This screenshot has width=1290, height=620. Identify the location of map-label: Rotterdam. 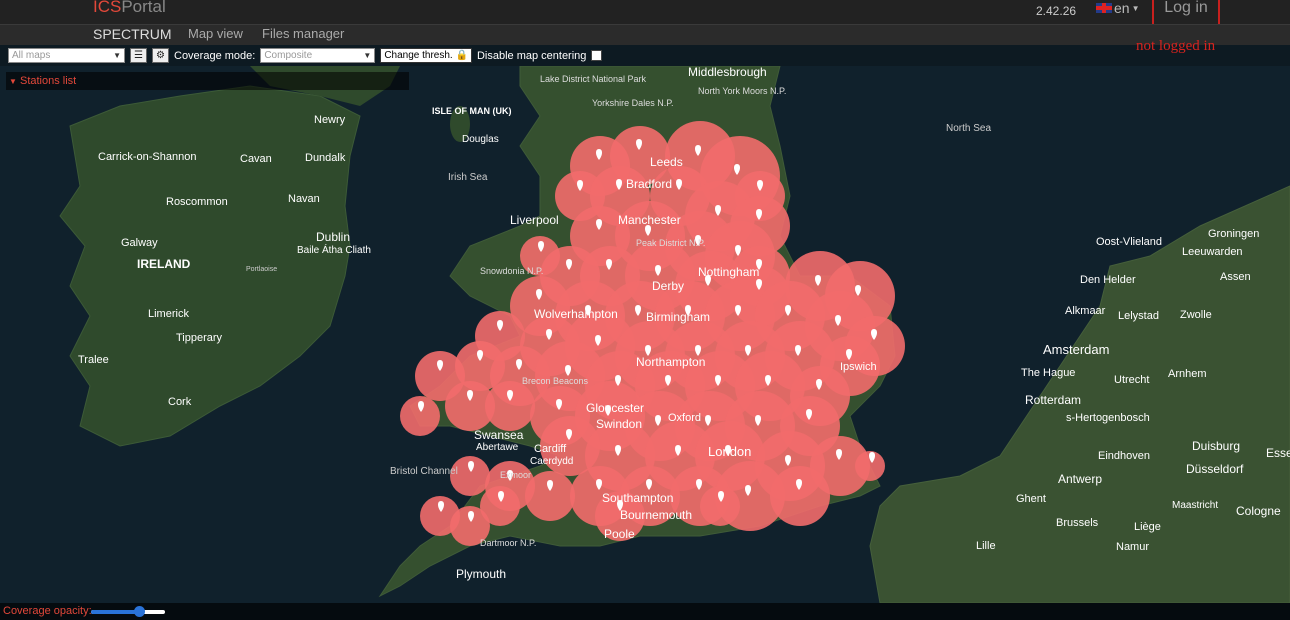
(1053, 400).